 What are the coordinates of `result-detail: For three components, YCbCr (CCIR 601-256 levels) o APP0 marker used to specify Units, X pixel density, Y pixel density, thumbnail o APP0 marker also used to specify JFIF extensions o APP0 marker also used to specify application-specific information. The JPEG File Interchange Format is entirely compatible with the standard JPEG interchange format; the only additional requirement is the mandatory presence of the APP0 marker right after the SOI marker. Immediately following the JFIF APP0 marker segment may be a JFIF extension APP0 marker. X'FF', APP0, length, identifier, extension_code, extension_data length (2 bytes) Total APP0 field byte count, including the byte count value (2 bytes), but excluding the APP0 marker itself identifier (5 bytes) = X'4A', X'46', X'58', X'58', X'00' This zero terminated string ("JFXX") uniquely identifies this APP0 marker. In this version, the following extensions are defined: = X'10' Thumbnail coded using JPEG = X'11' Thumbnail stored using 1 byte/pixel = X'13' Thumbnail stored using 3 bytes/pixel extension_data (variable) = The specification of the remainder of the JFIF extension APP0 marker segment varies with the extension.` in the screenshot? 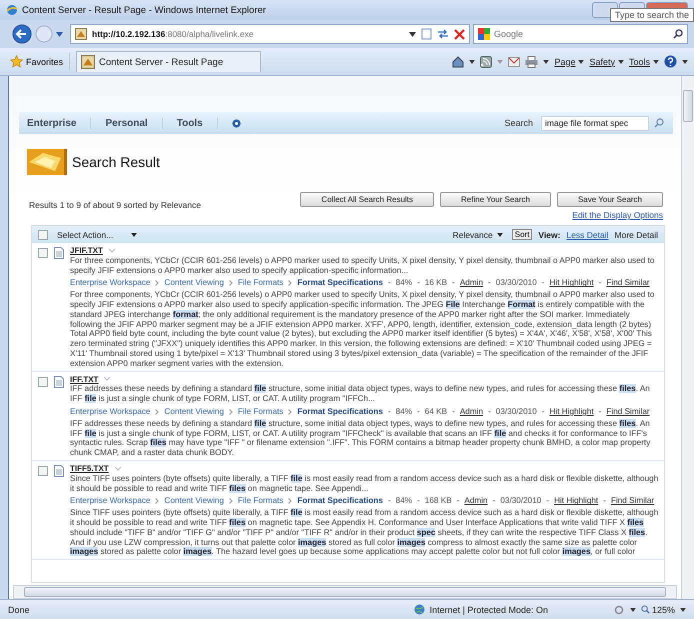 It's located at (363, 329).